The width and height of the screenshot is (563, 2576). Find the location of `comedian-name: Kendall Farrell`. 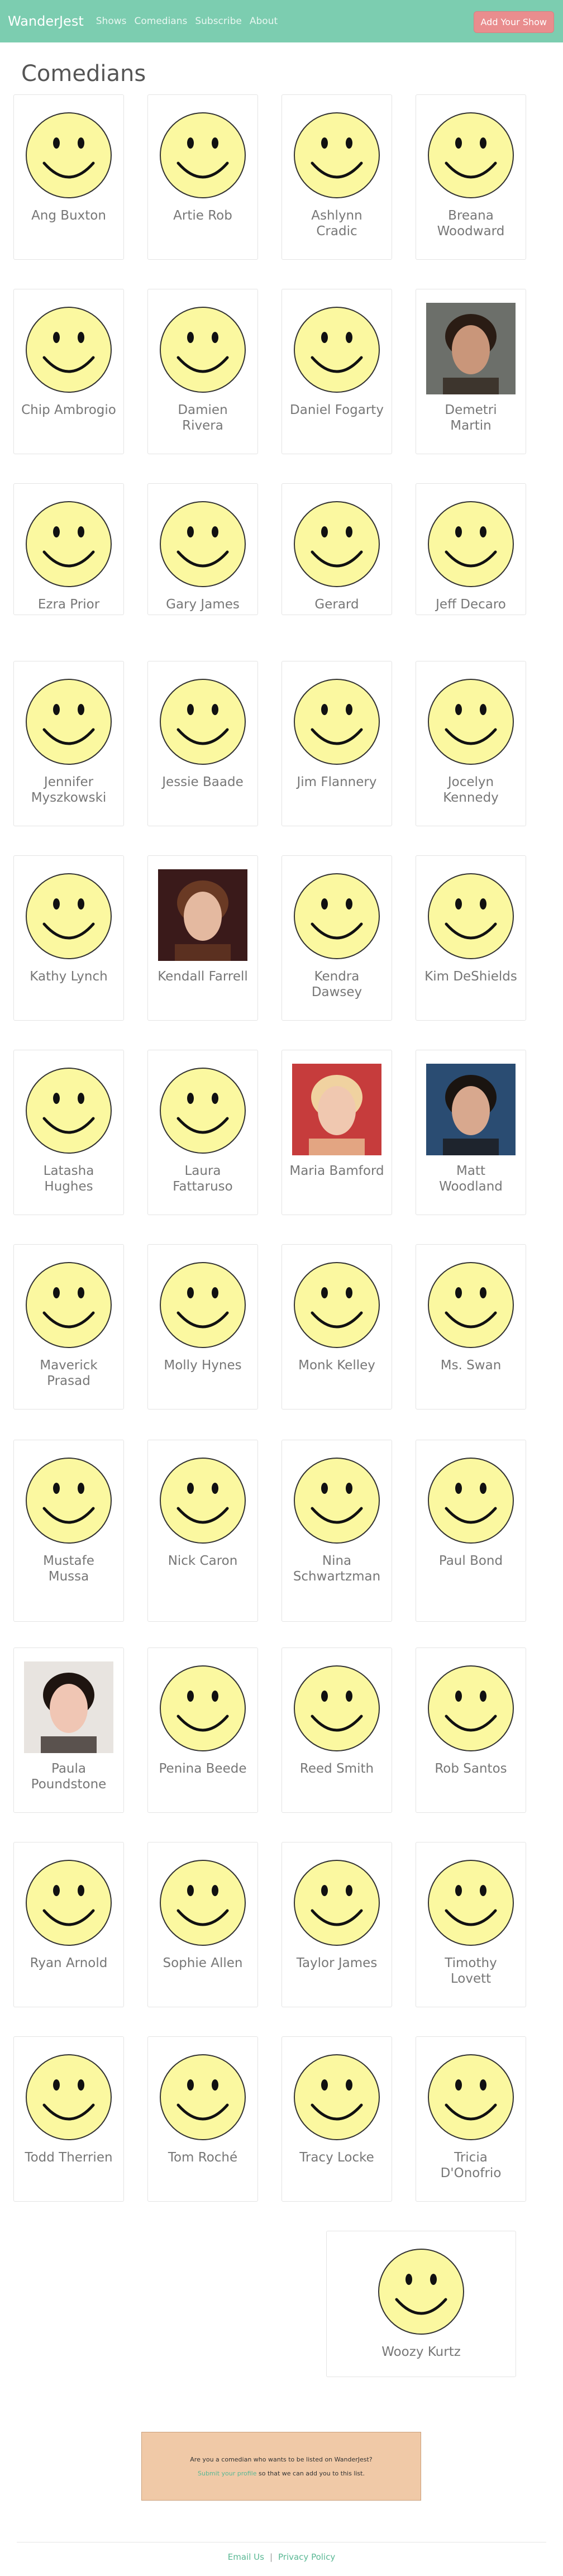

comedian-name: Kendall Farrell is located at coordinates (202, 976).